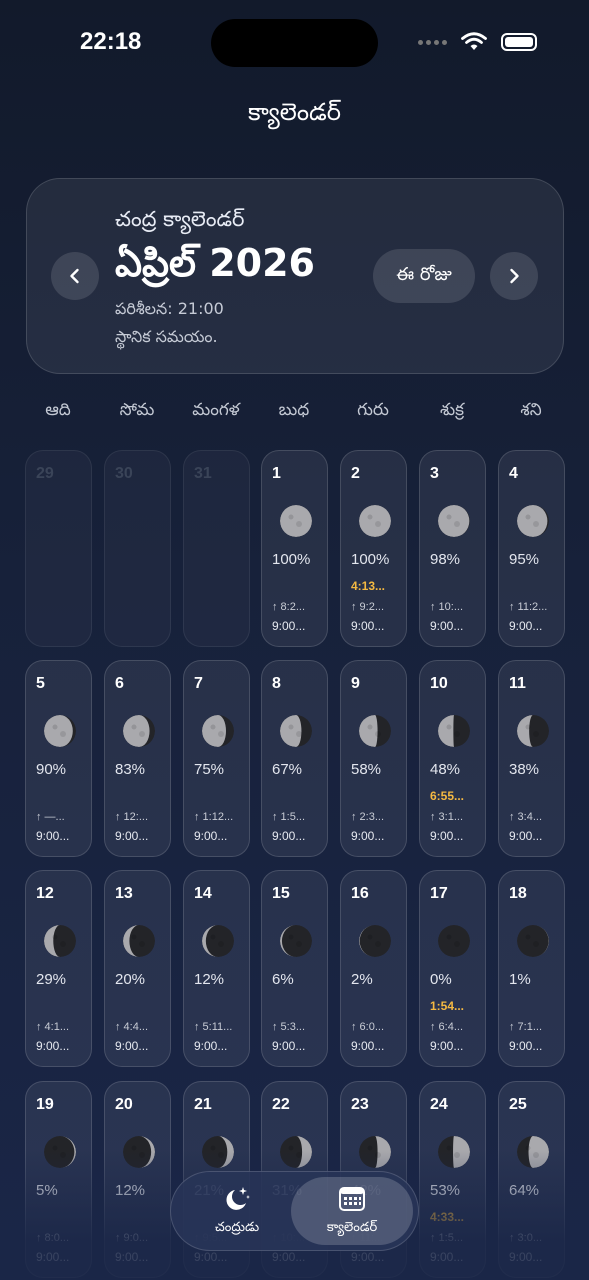 This screenshot has width=589, height=1280. What do you see at coordinates (51, 979) in the screenshot?
I see `illumination-percent: 29%` at bounding box center [51, 979].